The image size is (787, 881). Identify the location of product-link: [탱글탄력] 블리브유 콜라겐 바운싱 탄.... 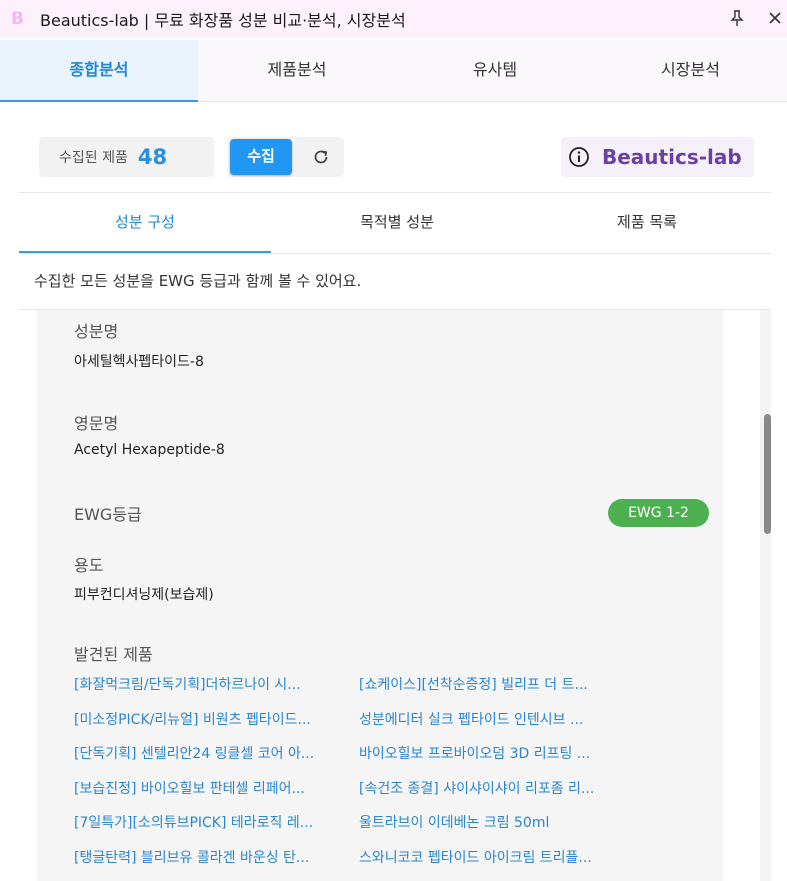
(211, 857).